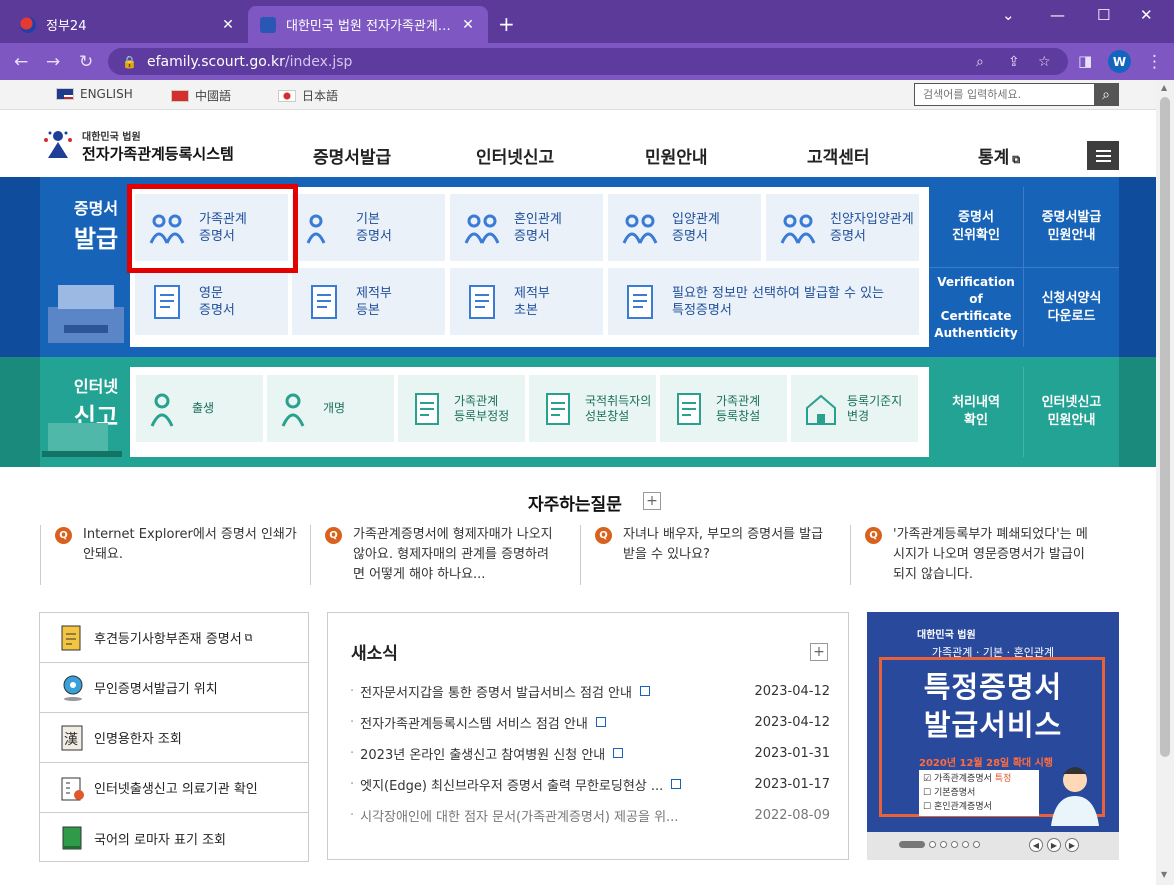 The image size is (1174, 885). I want to click on scroll-down-icon: ▼, so click(1164, 874).